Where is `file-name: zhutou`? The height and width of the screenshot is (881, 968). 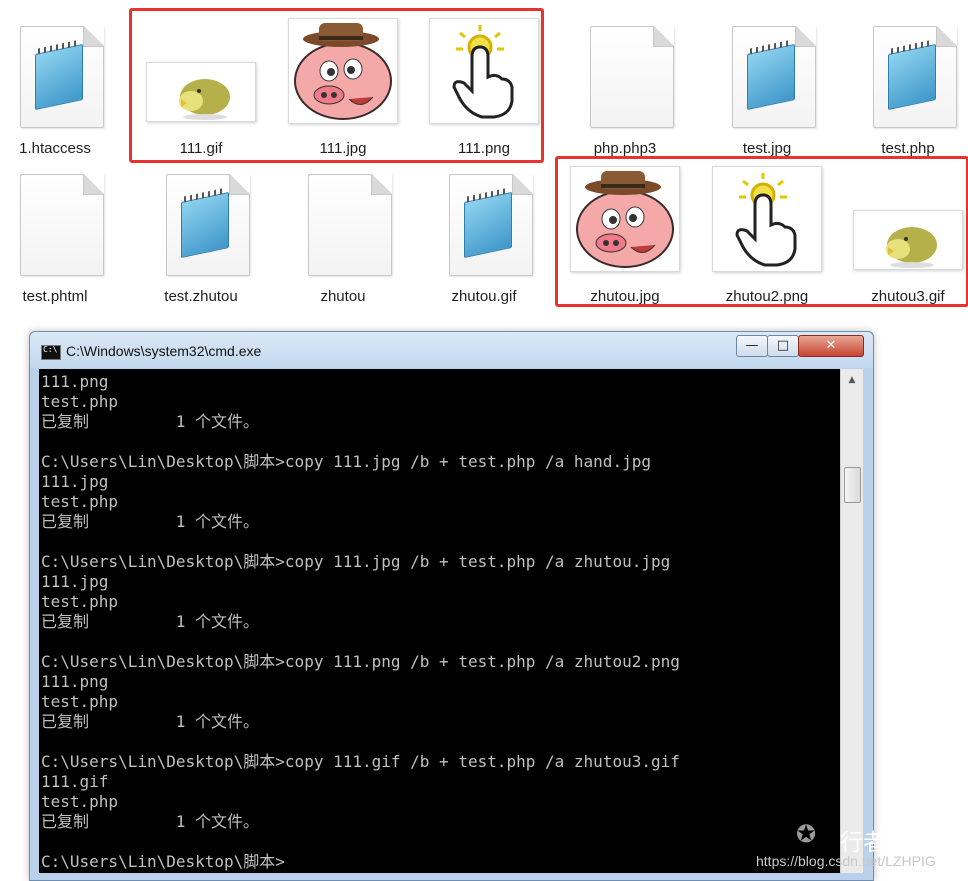
file-name: zhutou is located at coordinates (343, 296).